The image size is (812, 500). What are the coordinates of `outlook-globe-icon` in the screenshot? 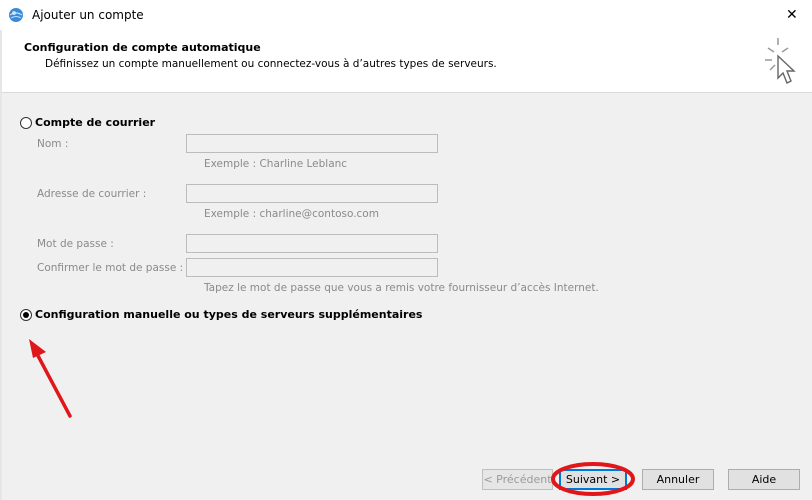 It's located at (16, 15).